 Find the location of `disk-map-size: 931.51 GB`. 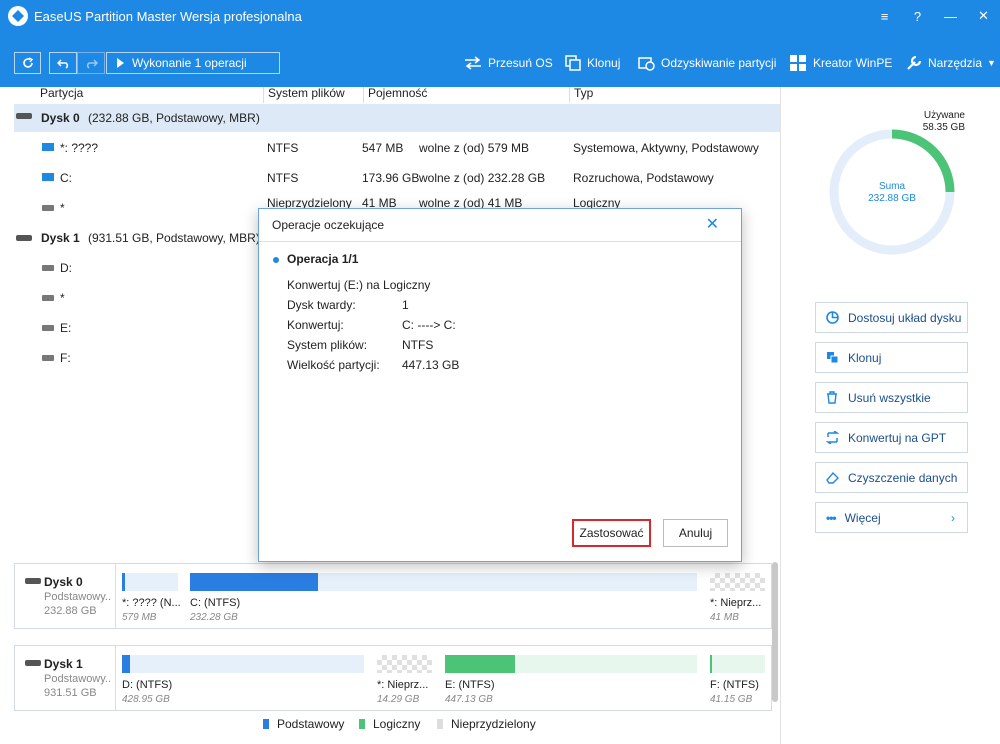

disk-map-size: 931.51 GB is located at coordinates (70, 693).